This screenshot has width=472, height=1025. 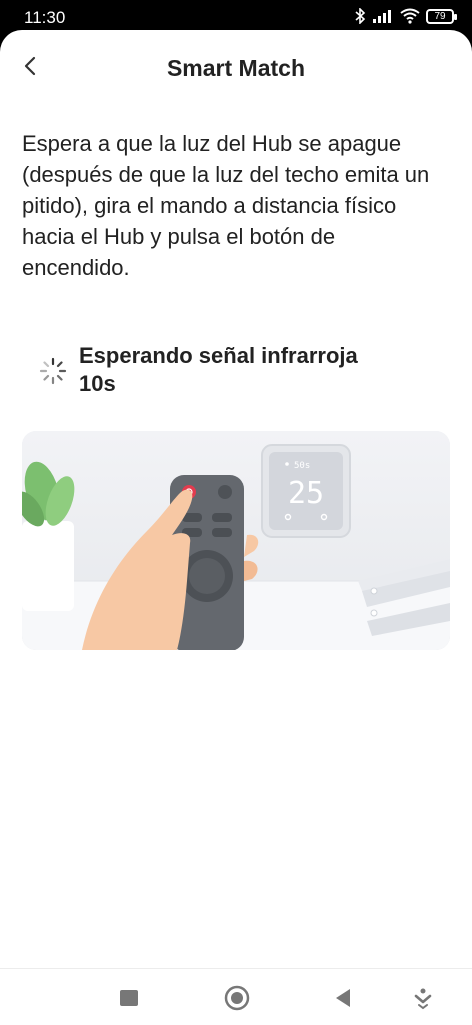 I want to click on down-arrow-icon, so click(x=423, y=999).